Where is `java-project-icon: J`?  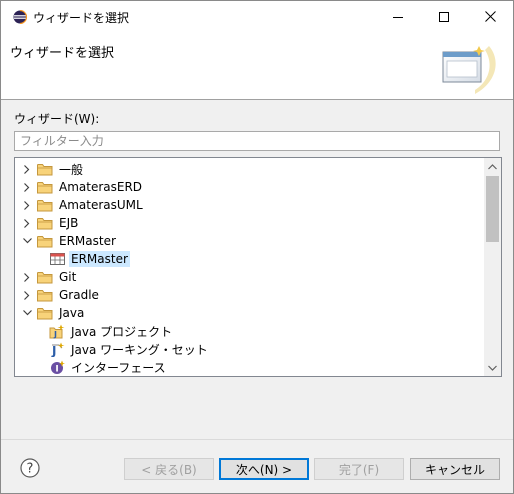 java-project-icon: J is located at coordinates (57, 331).